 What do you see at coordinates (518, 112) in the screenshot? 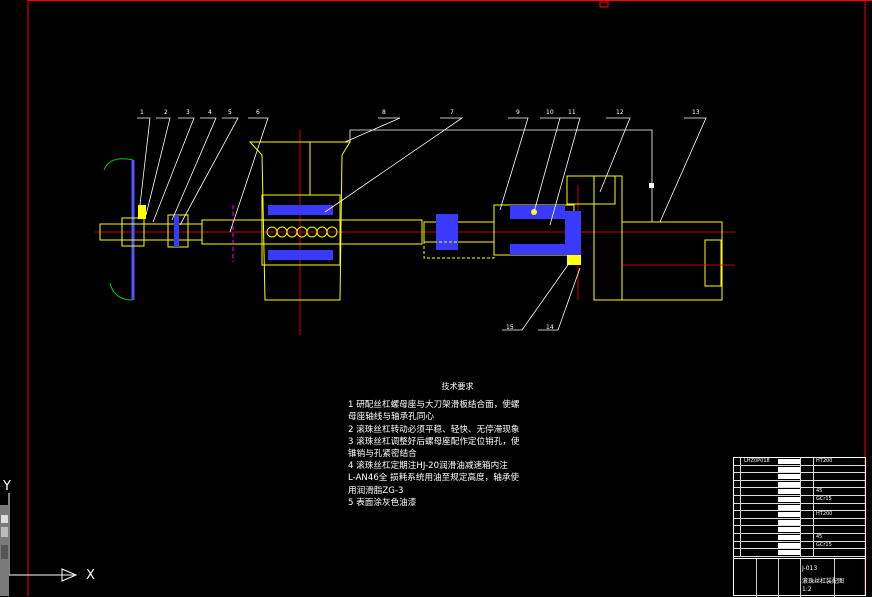
I see `part-label-9: 9` at bounding box center [518, 112].